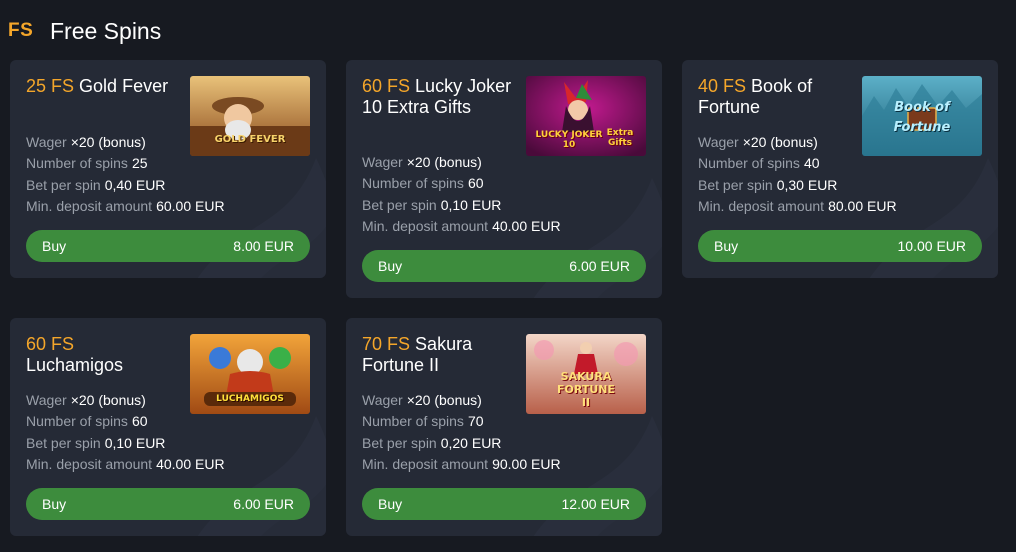 The height and width of the screenshot is (552, 1016). I want to click on buy-price: 12.00 EUR, so click(595, 504).